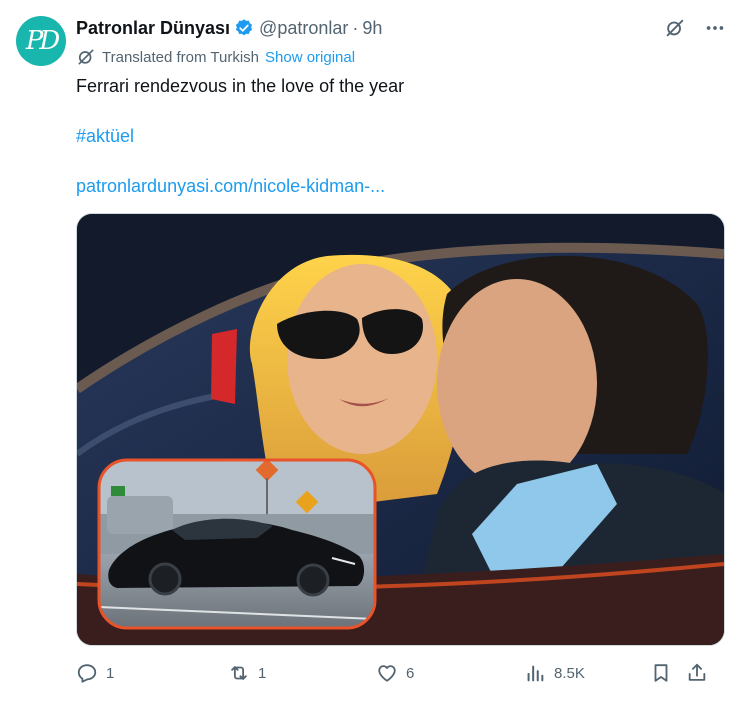 This screenshot has width=746, height=701. I want to click on verified-badge-icon, so click(244, 27).